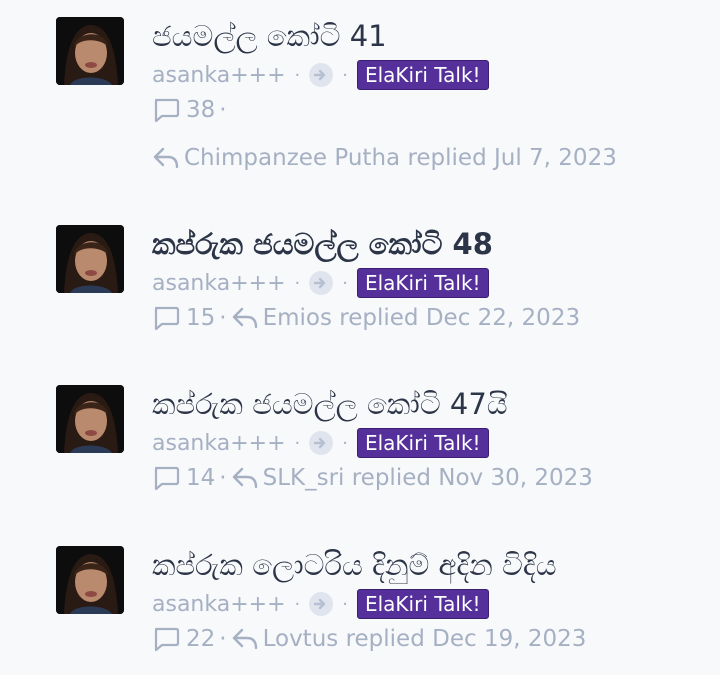 This screenshot has width=720, height=675. I want to click on last-reply-link: Lovtus replied Dec 19, 2023, so click(409, 639).